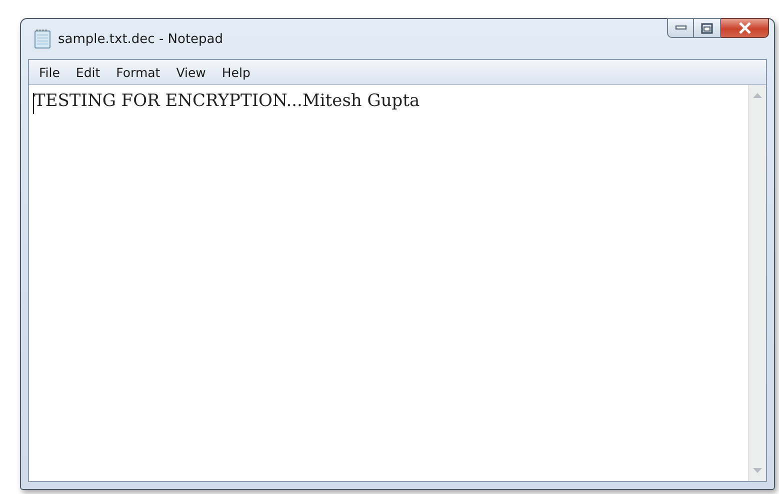 The image size is (779, 494). What do you see at coordinates (757, 470) in the screenshot?
I see `scroll-down-icon` at bounding box center [757, 470].